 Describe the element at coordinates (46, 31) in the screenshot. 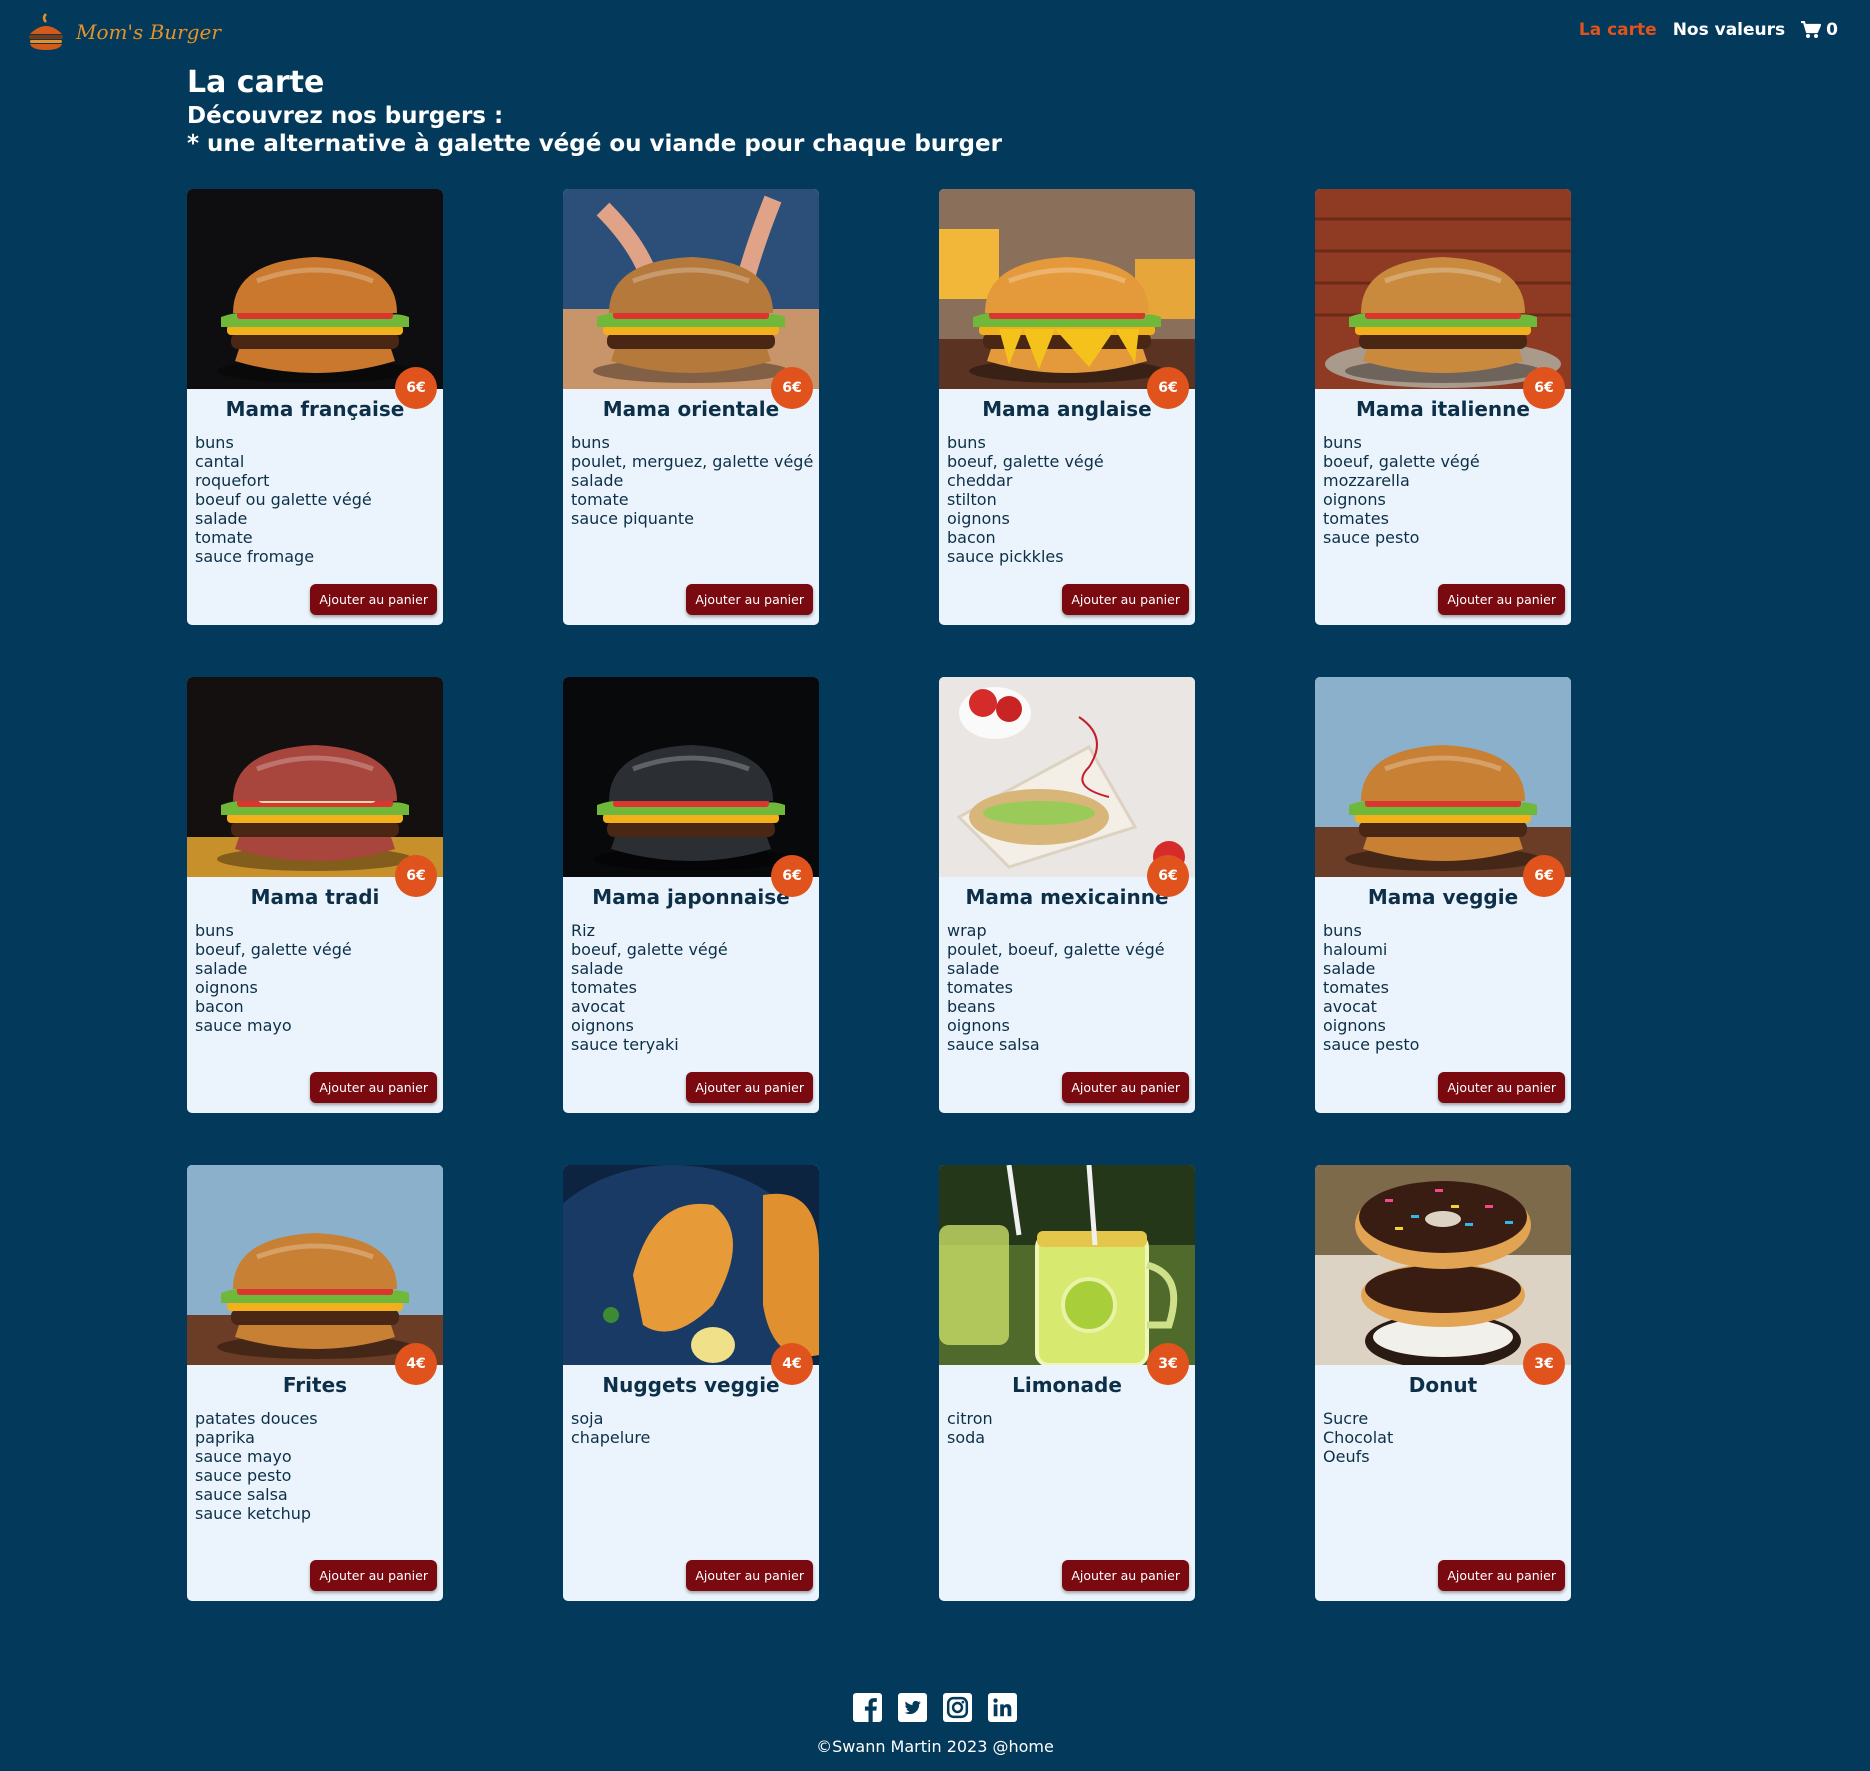

I see `burger-logo-icon` at that location.